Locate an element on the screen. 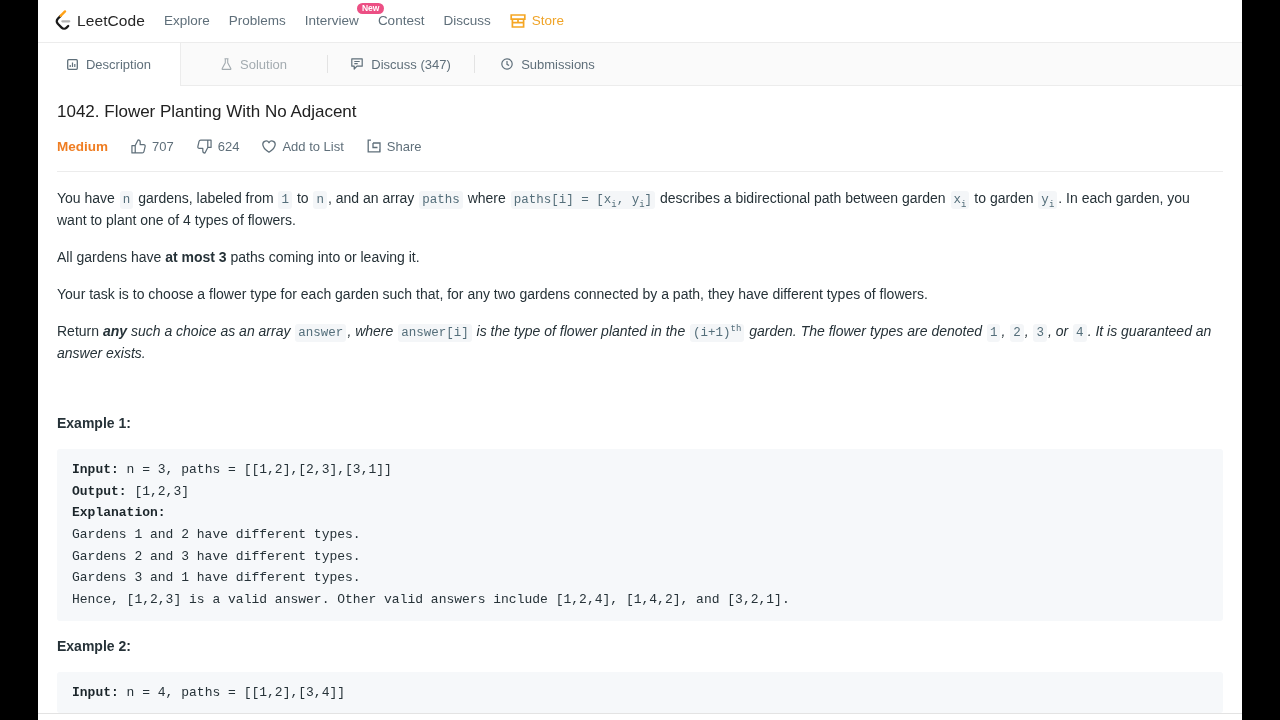 The image size is (1280, 720). logo-icon is located at coordinates (63, 21).